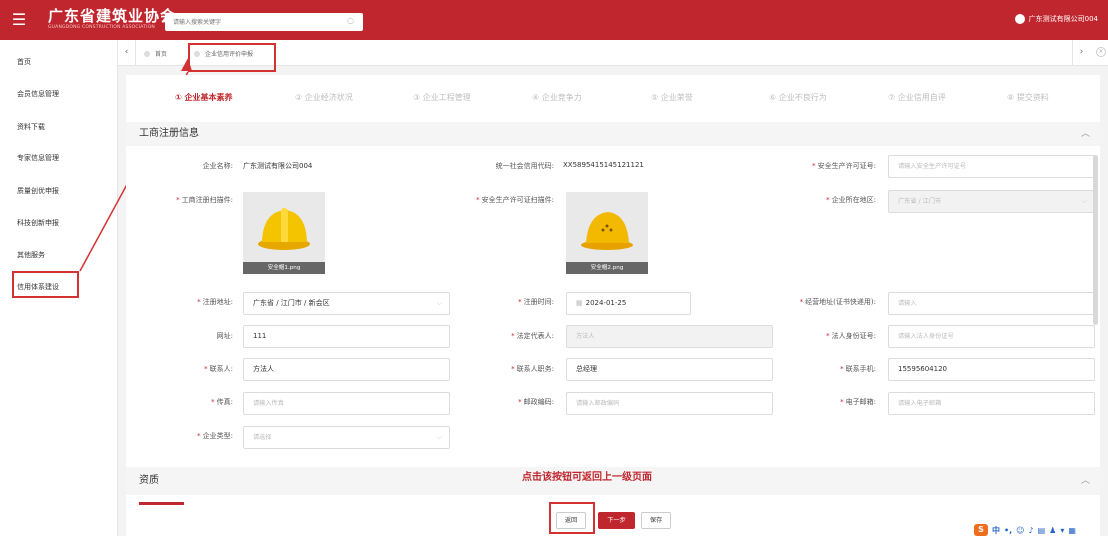 Image resolution: width=1108 pixels, height=536 pixels. What do you see at coordinates (31, 255) in the screenshot?
I see `sidebar-item-other: 其他服务` at bounding box center [31, 255].